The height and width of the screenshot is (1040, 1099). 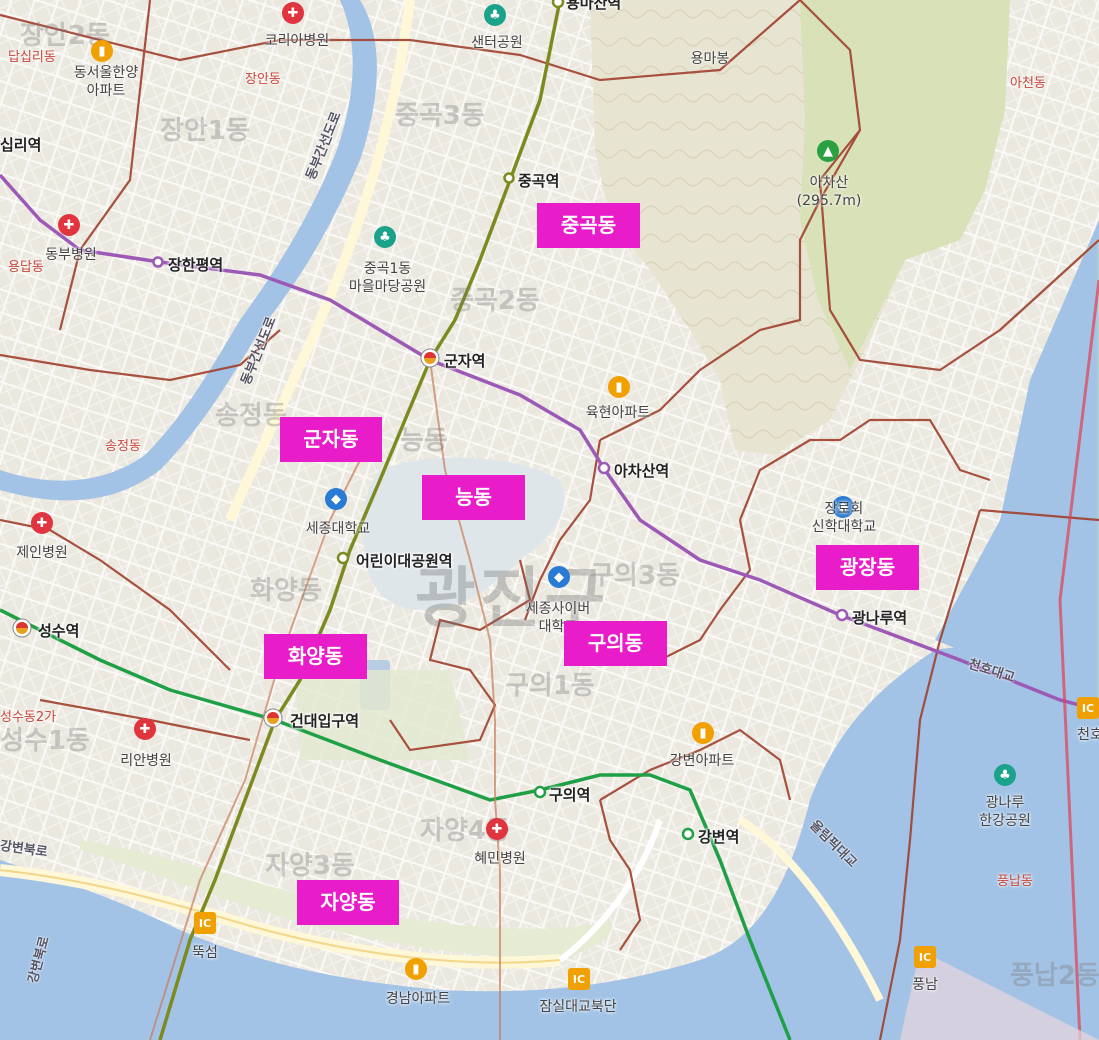 What do you see at coordinates (641, 470) in the screenshot?
I see `station-label-achasan: 아차산역` at bounding box center [641, 470].